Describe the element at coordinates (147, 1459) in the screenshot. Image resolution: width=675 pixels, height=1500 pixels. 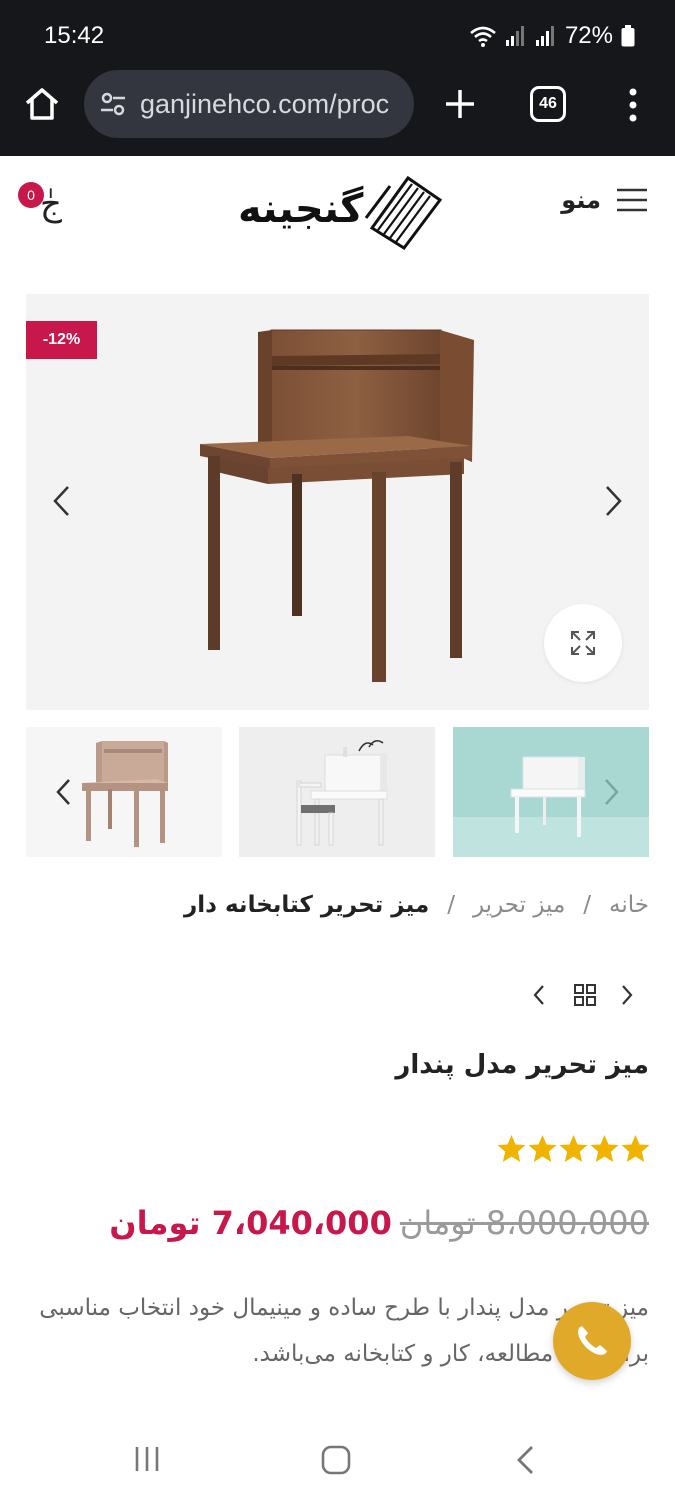
I see `recent-apps-icon` at that location.